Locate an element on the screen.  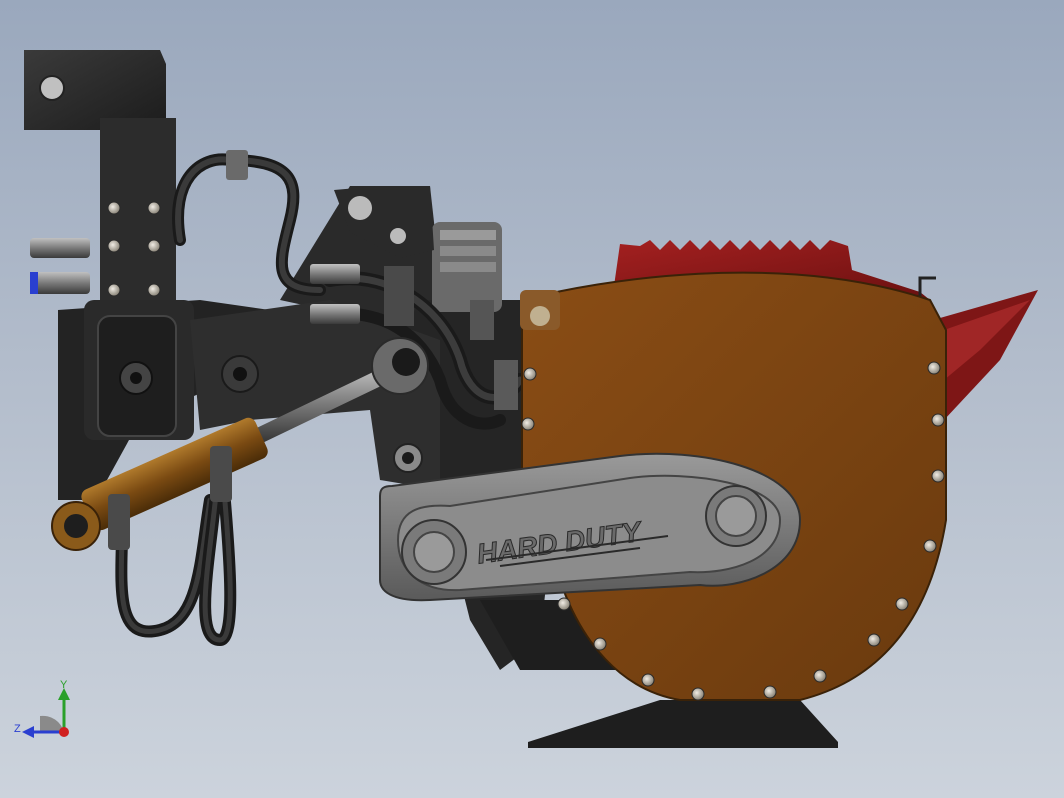
x-axis-dot is located at coordinates (64, 732).